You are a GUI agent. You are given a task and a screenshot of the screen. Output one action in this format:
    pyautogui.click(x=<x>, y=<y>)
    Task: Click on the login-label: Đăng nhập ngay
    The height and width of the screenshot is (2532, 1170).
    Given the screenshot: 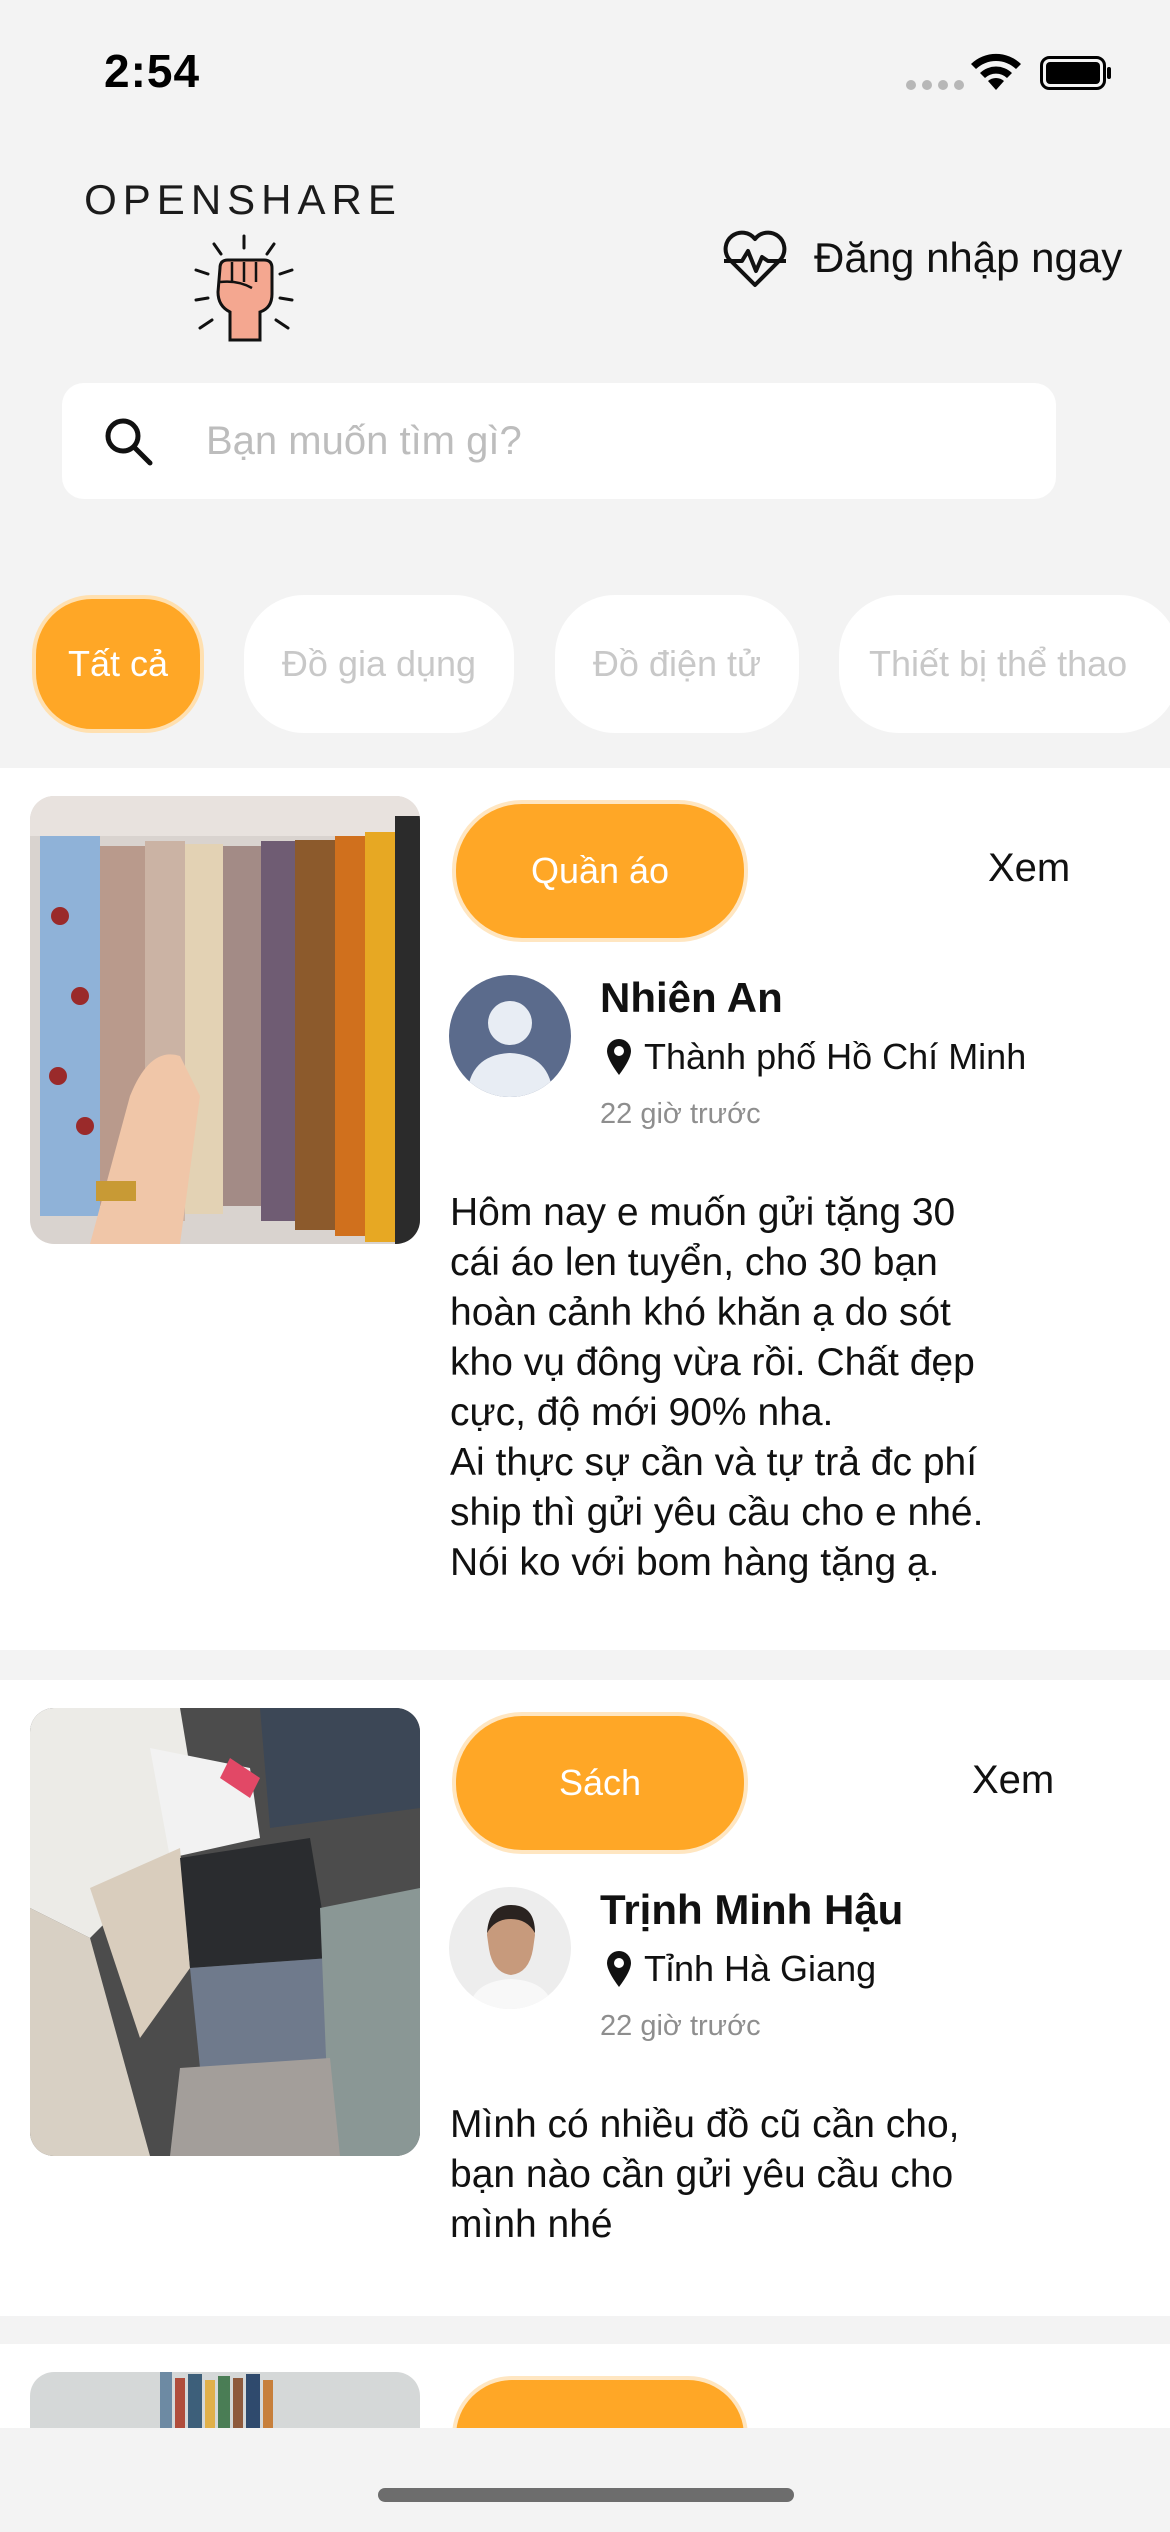 What is the action you would take?
    pyautogui.click(x=968, y=257)
    